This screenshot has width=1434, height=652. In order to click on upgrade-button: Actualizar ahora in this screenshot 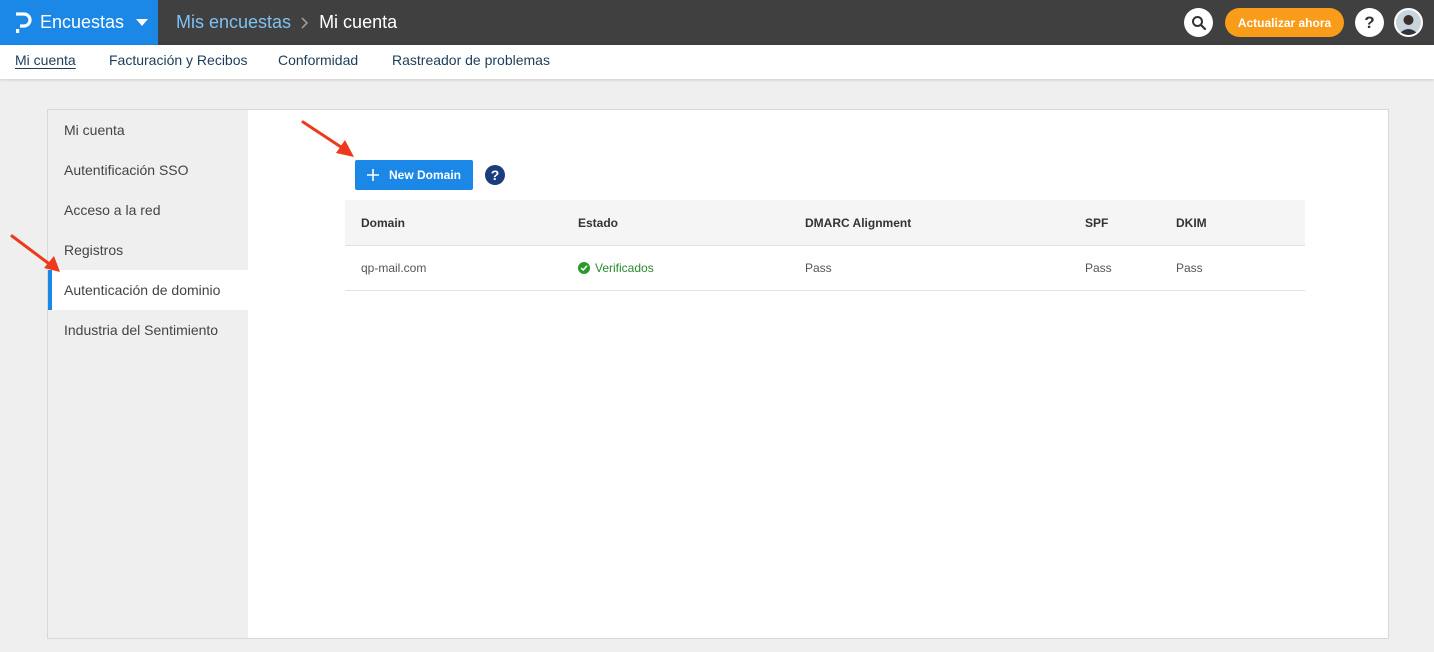, I will do `click(1284, 22)`.